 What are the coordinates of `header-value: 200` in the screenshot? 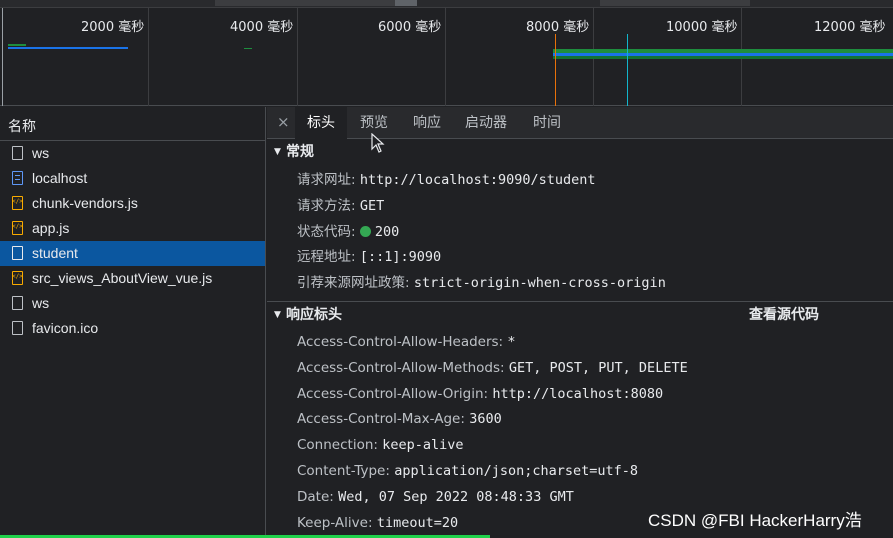 It's located at (387, 231).